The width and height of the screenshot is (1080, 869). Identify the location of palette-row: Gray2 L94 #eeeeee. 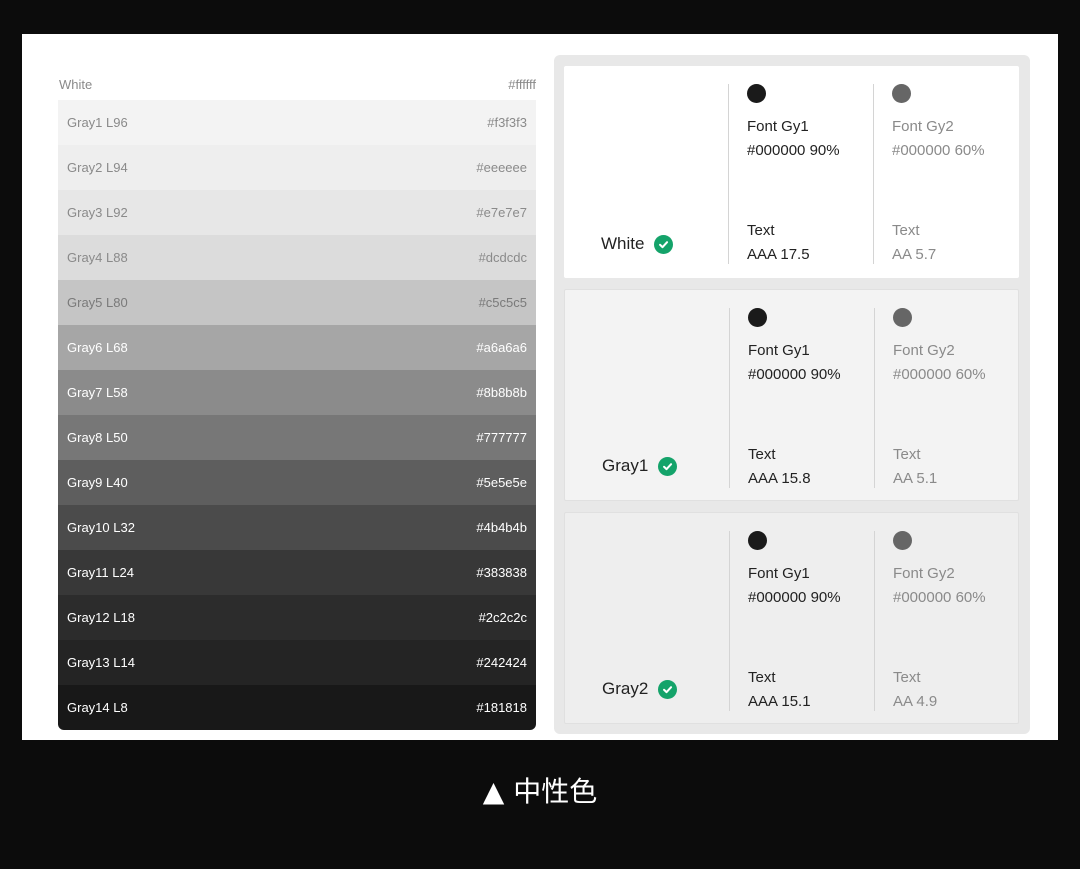
(297, 167).